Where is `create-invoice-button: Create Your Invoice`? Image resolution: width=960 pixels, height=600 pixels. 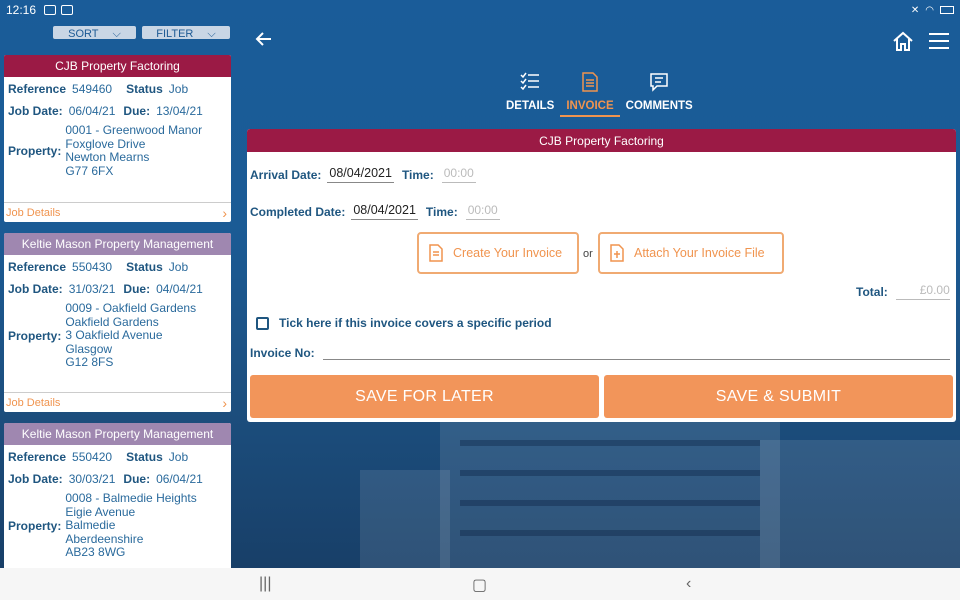
create-invoice-button: Create Your Invoice is located at coordinates (498, 253).